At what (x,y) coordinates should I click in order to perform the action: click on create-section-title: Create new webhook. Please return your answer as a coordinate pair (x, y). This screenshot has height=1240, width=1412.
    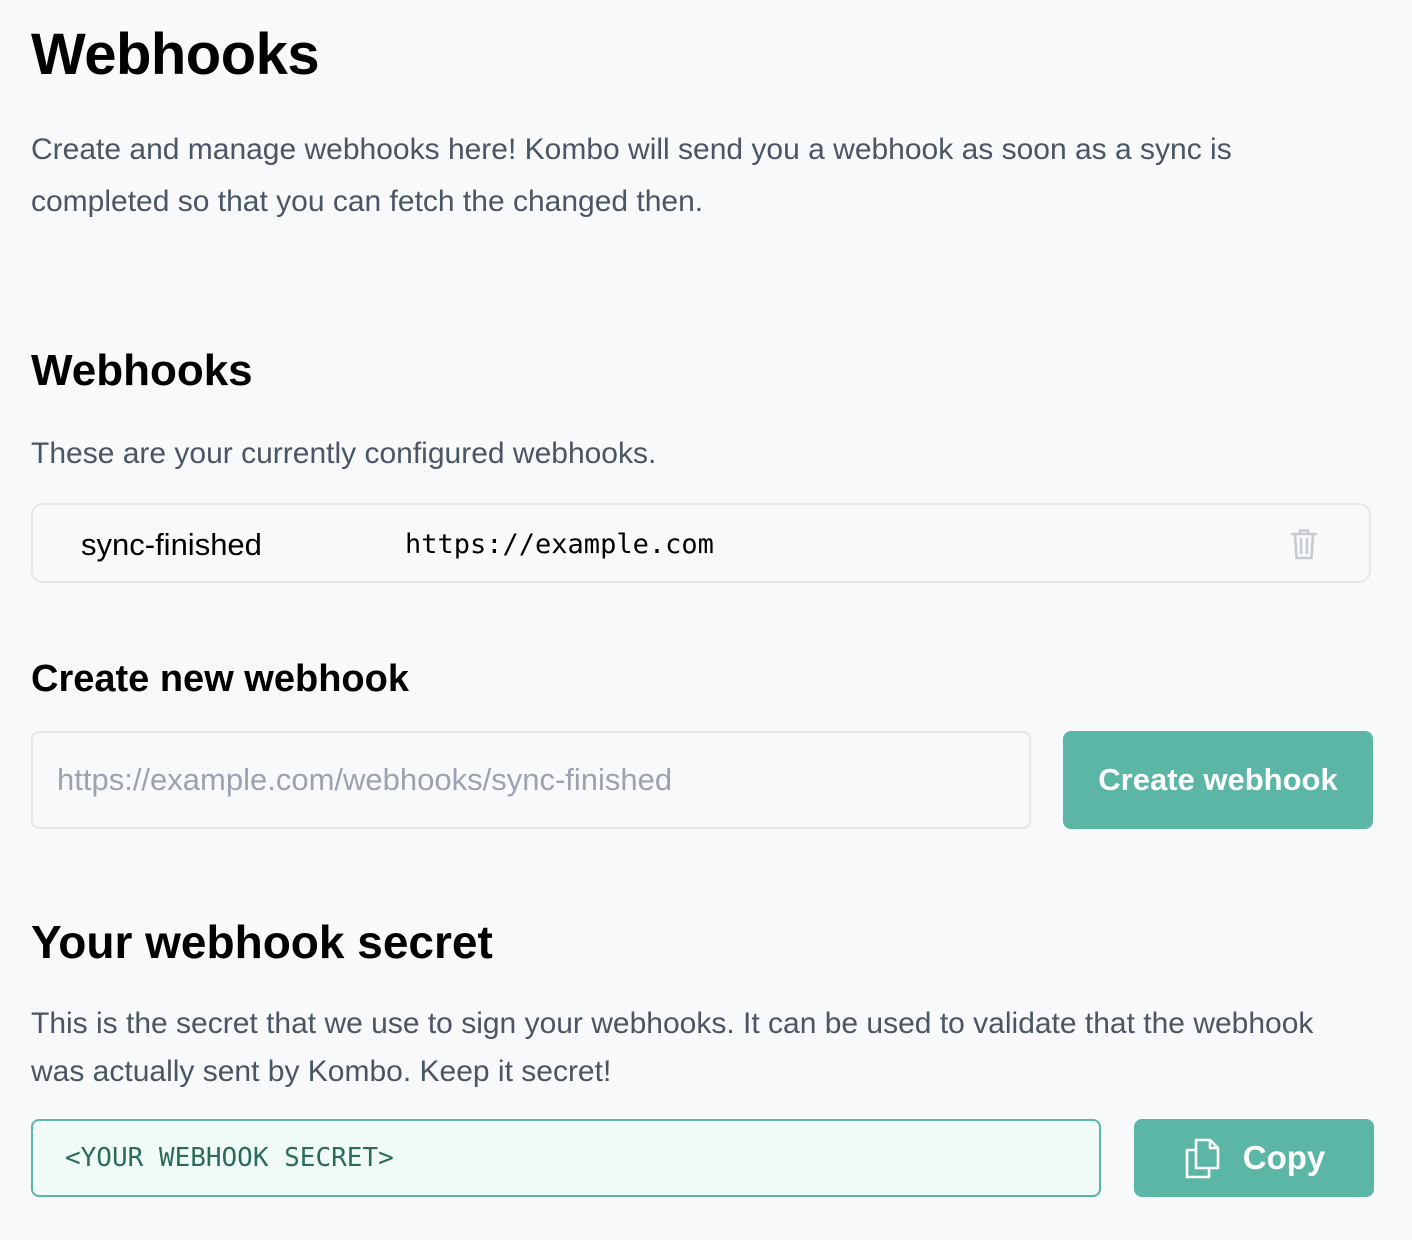
    Looking at the image, I should click on (220, 679).